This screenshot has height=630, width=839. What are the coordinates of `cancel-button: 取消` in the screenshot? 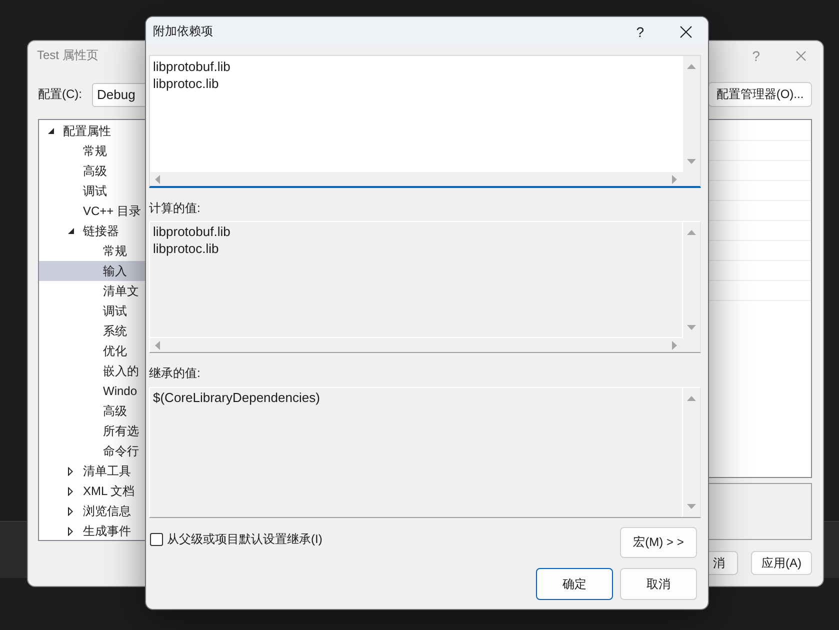 It's located at (658, 584).